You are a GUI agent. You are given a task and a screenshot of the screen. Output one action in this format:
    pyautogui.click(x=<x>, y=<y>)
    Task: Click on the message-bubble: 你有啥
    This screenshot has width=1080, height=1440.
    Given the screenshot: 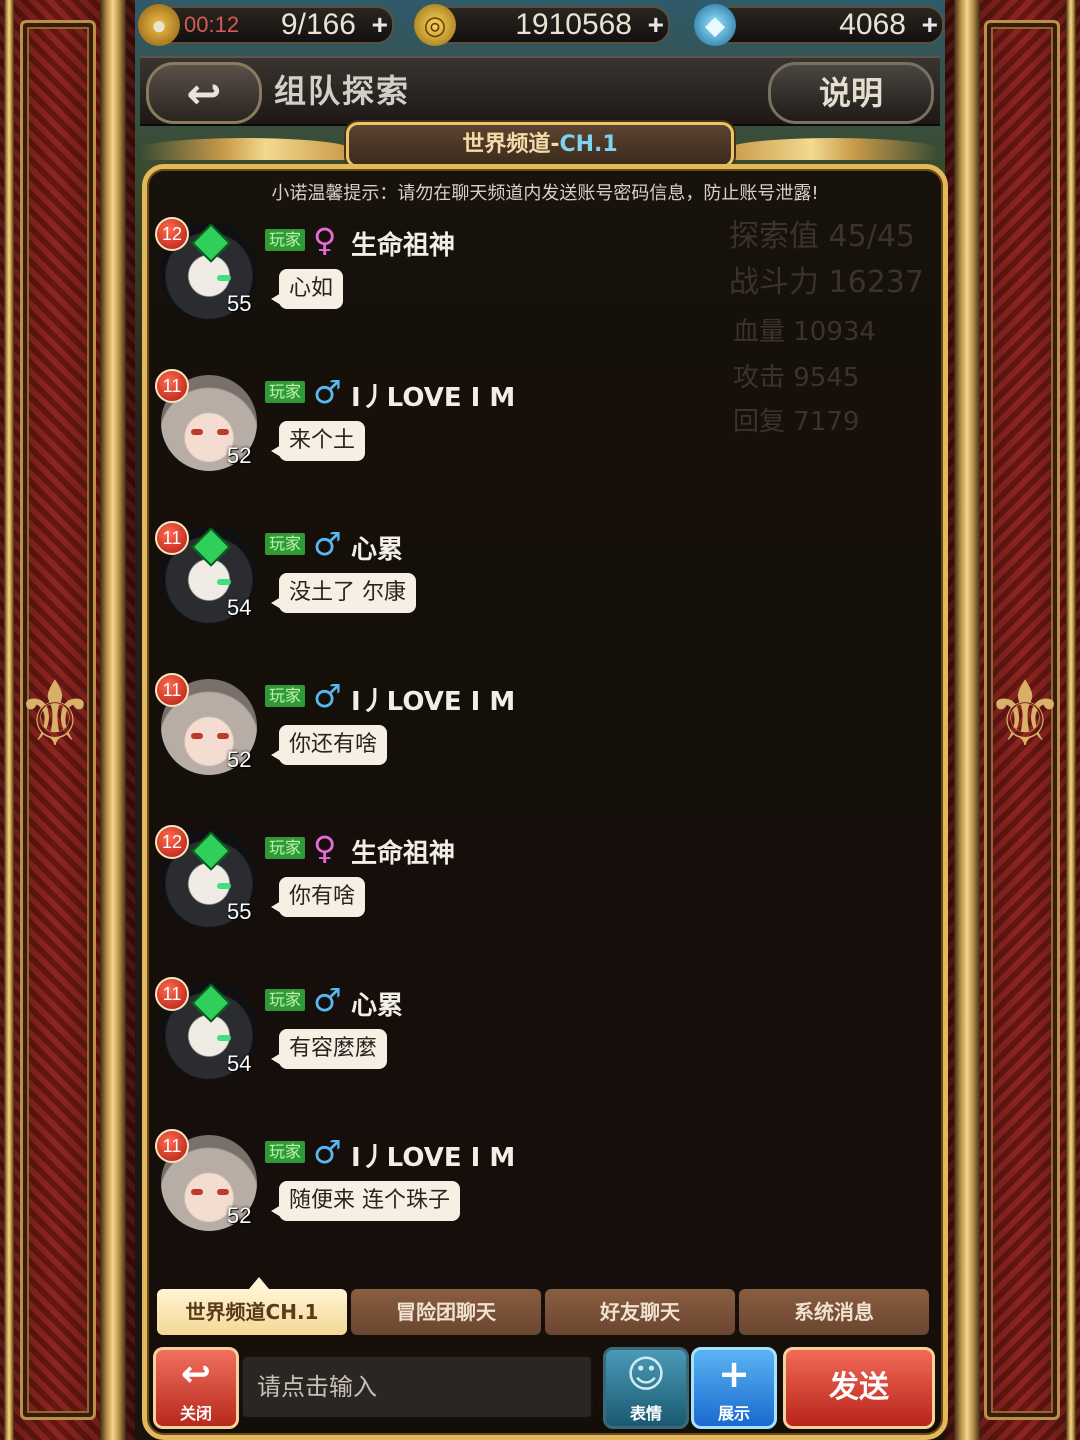 What is the action you would take?
    pyautogui.click(x=318, y=897)
    